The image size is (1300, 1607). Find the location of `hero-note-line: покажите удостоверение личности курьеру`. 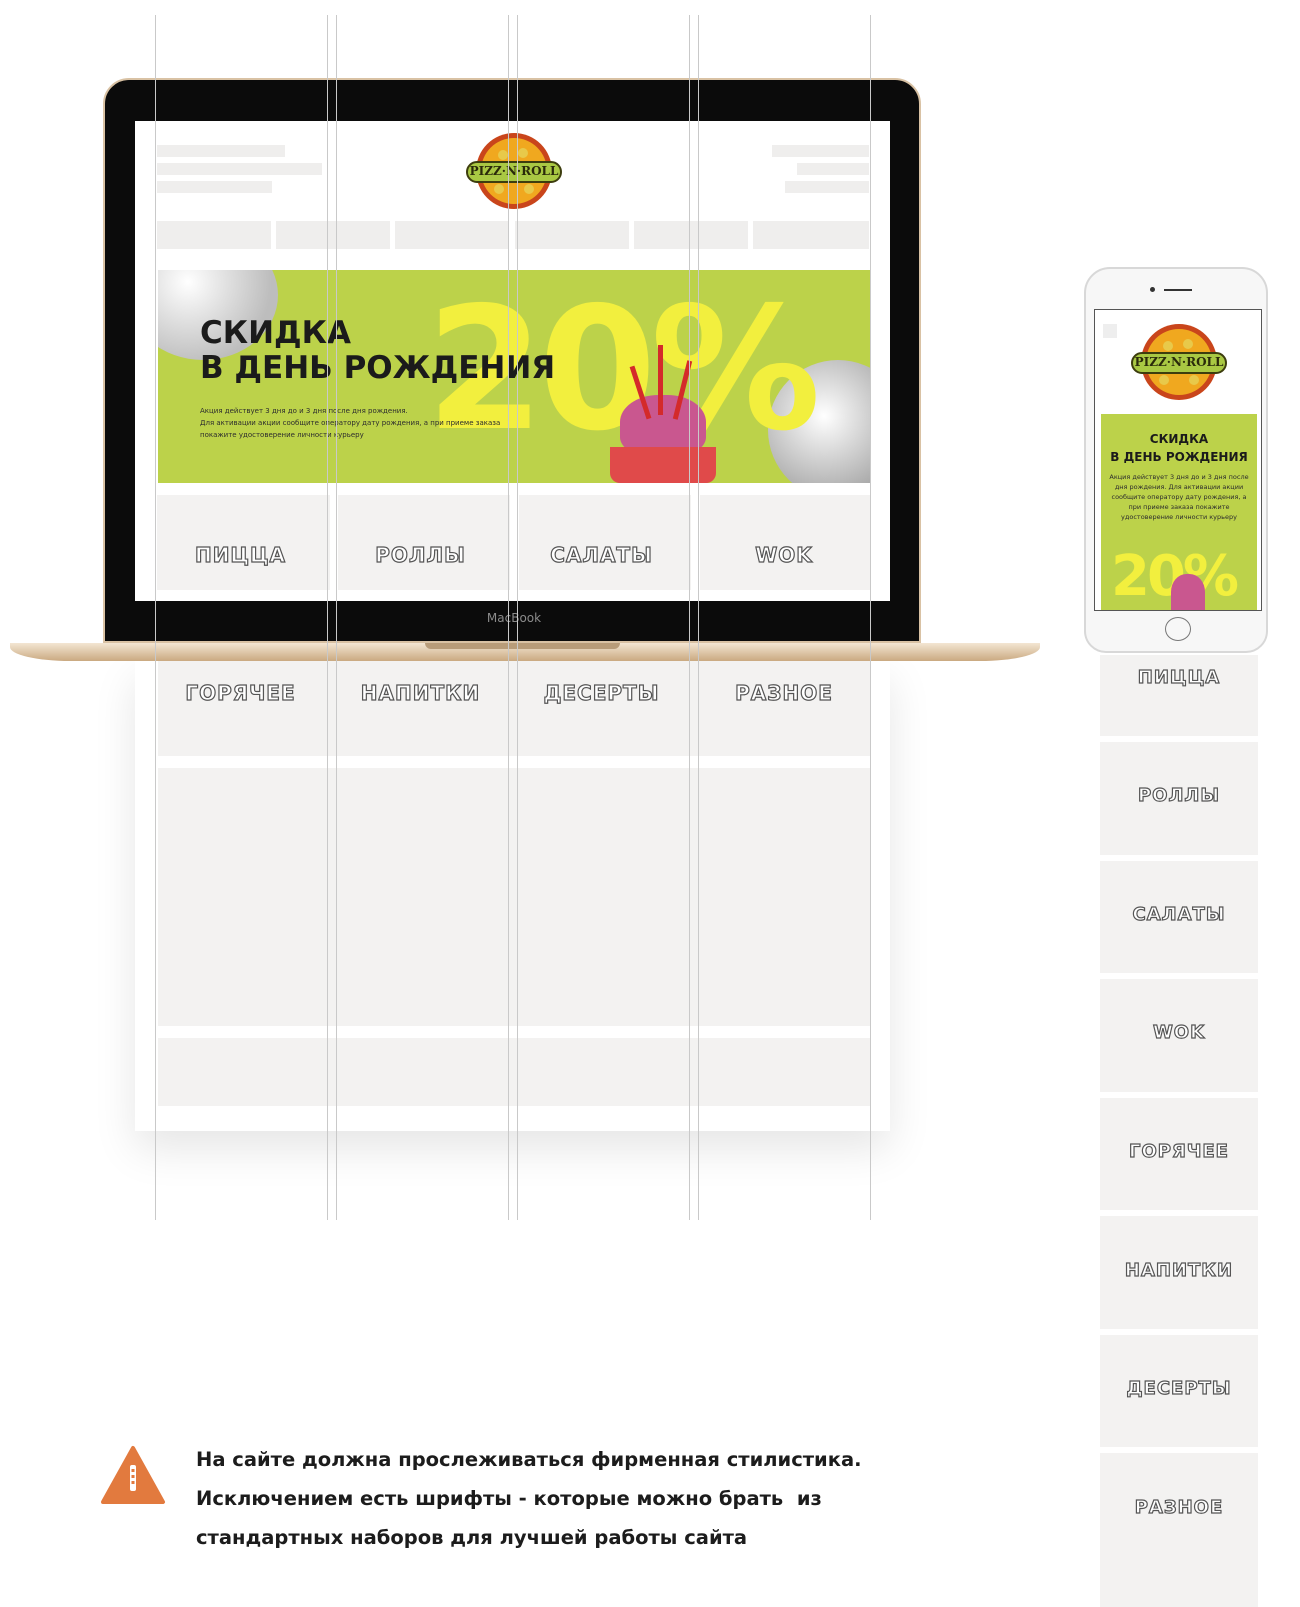

hero-note-line: покажите удостоверение личности курьеру is located at coordinates (282, 435).